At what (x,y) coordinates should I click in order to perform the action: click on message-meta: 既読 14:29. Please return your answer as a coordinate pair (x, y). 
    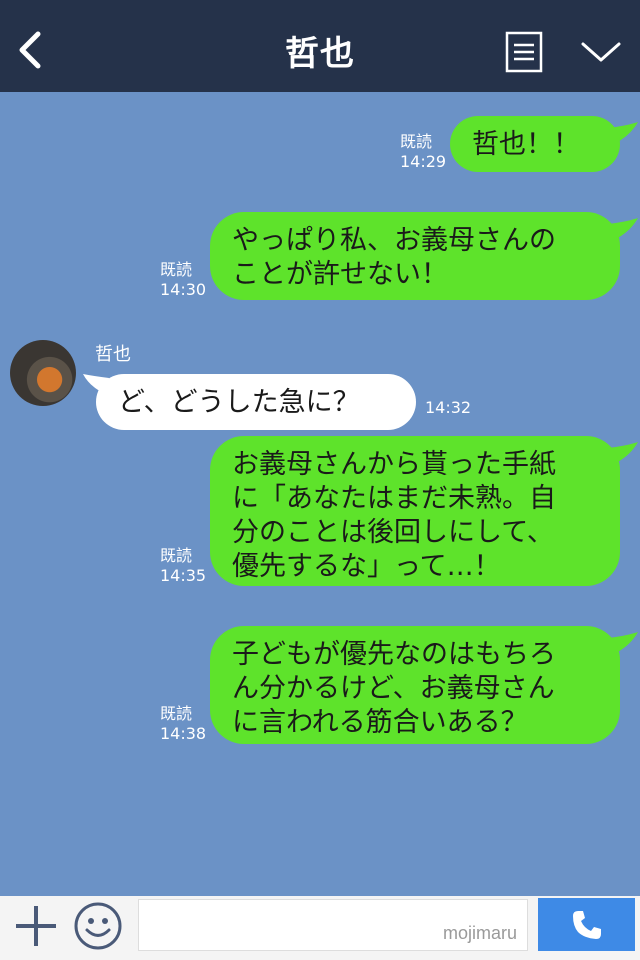
    Looking at the image, I should click on (423, 152).